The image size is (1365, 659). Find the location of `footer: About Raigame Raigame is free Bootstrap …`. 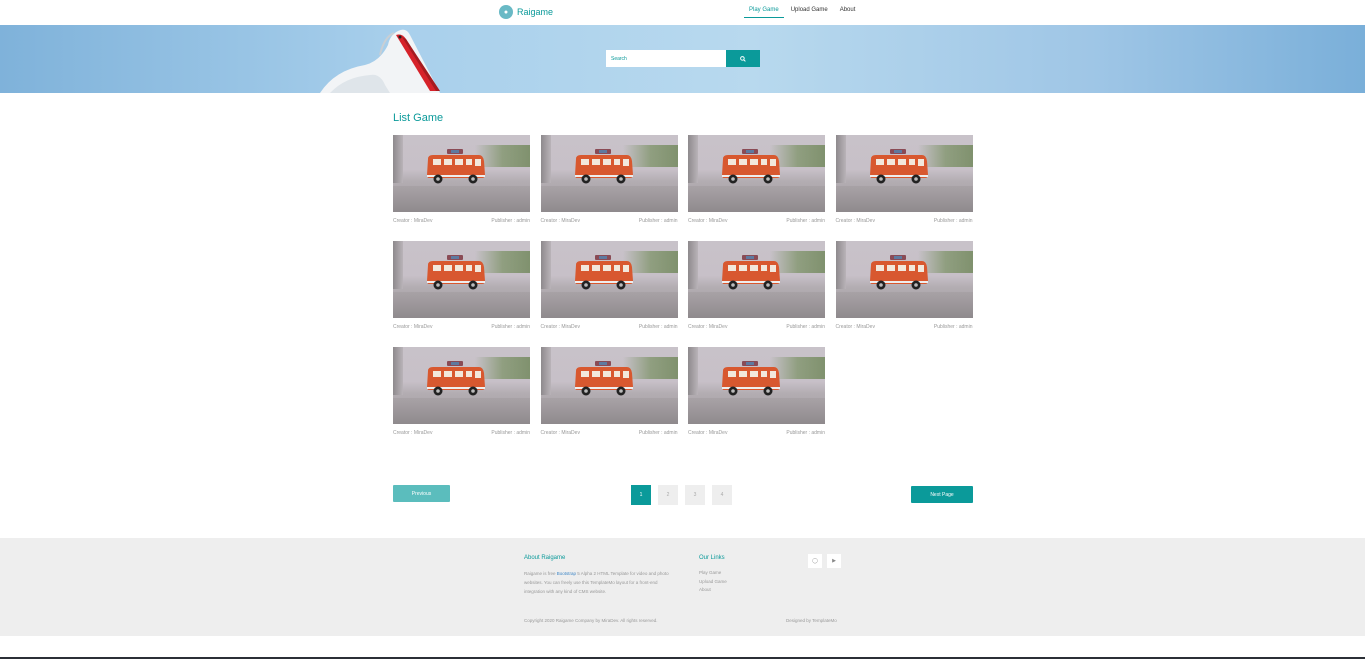

footer: About Raigame Raigame is free Bootstrap … is located at coordinates (682, 587).